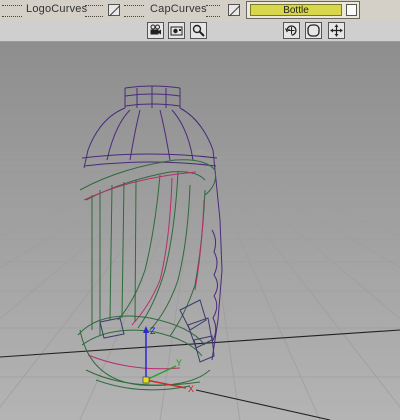  I want to click on layer-bar: LogoCurves CapCurves Bottle, so click(200, 11).